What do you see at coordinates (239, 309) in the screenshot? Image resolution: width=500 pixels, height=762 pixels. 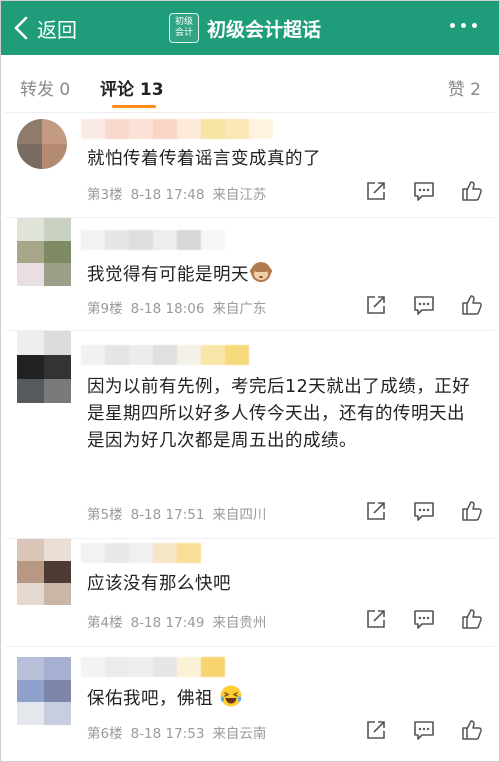 I see `comment-location: 来自广东` at bounding box center [239, 309].